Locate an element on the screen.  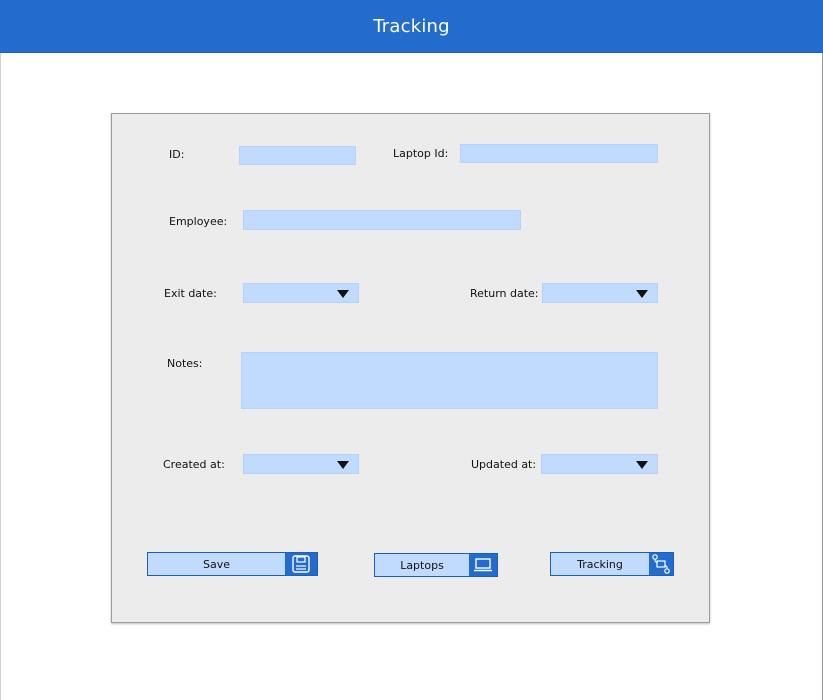
return-date-select is located at coordinates (600, 293).